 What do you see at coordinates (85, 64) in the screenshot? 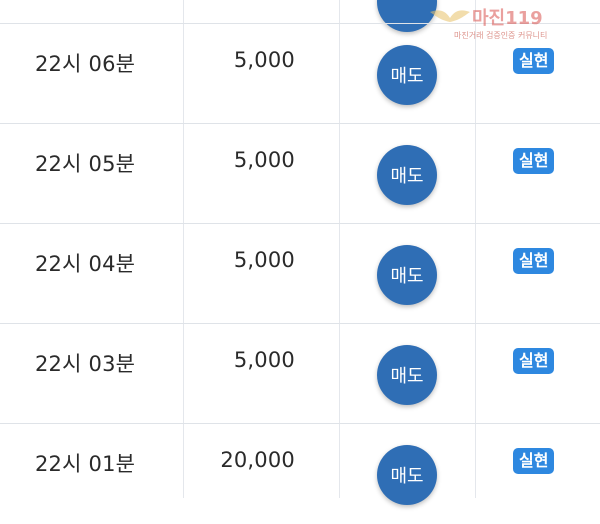
I see `trade-time: 22시 06분` at bounding box center [85, 64].